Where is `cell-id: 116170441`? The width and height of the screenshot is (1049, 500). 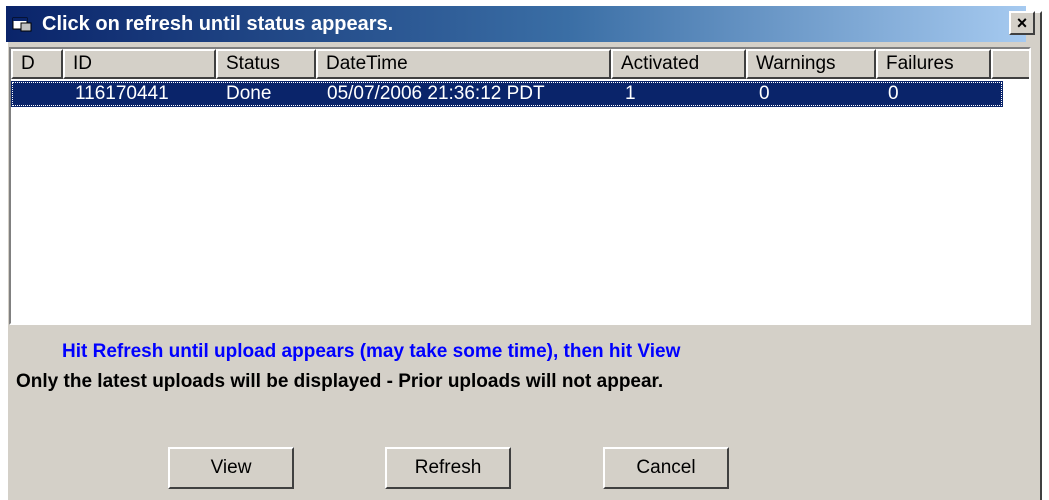
cell-id: 116170441 is located at coordinates (122, 93).